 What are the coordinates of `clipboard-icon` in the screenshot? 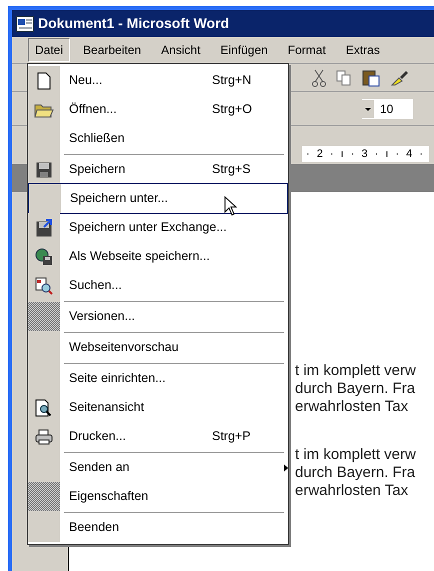 It's located at (371, 77).